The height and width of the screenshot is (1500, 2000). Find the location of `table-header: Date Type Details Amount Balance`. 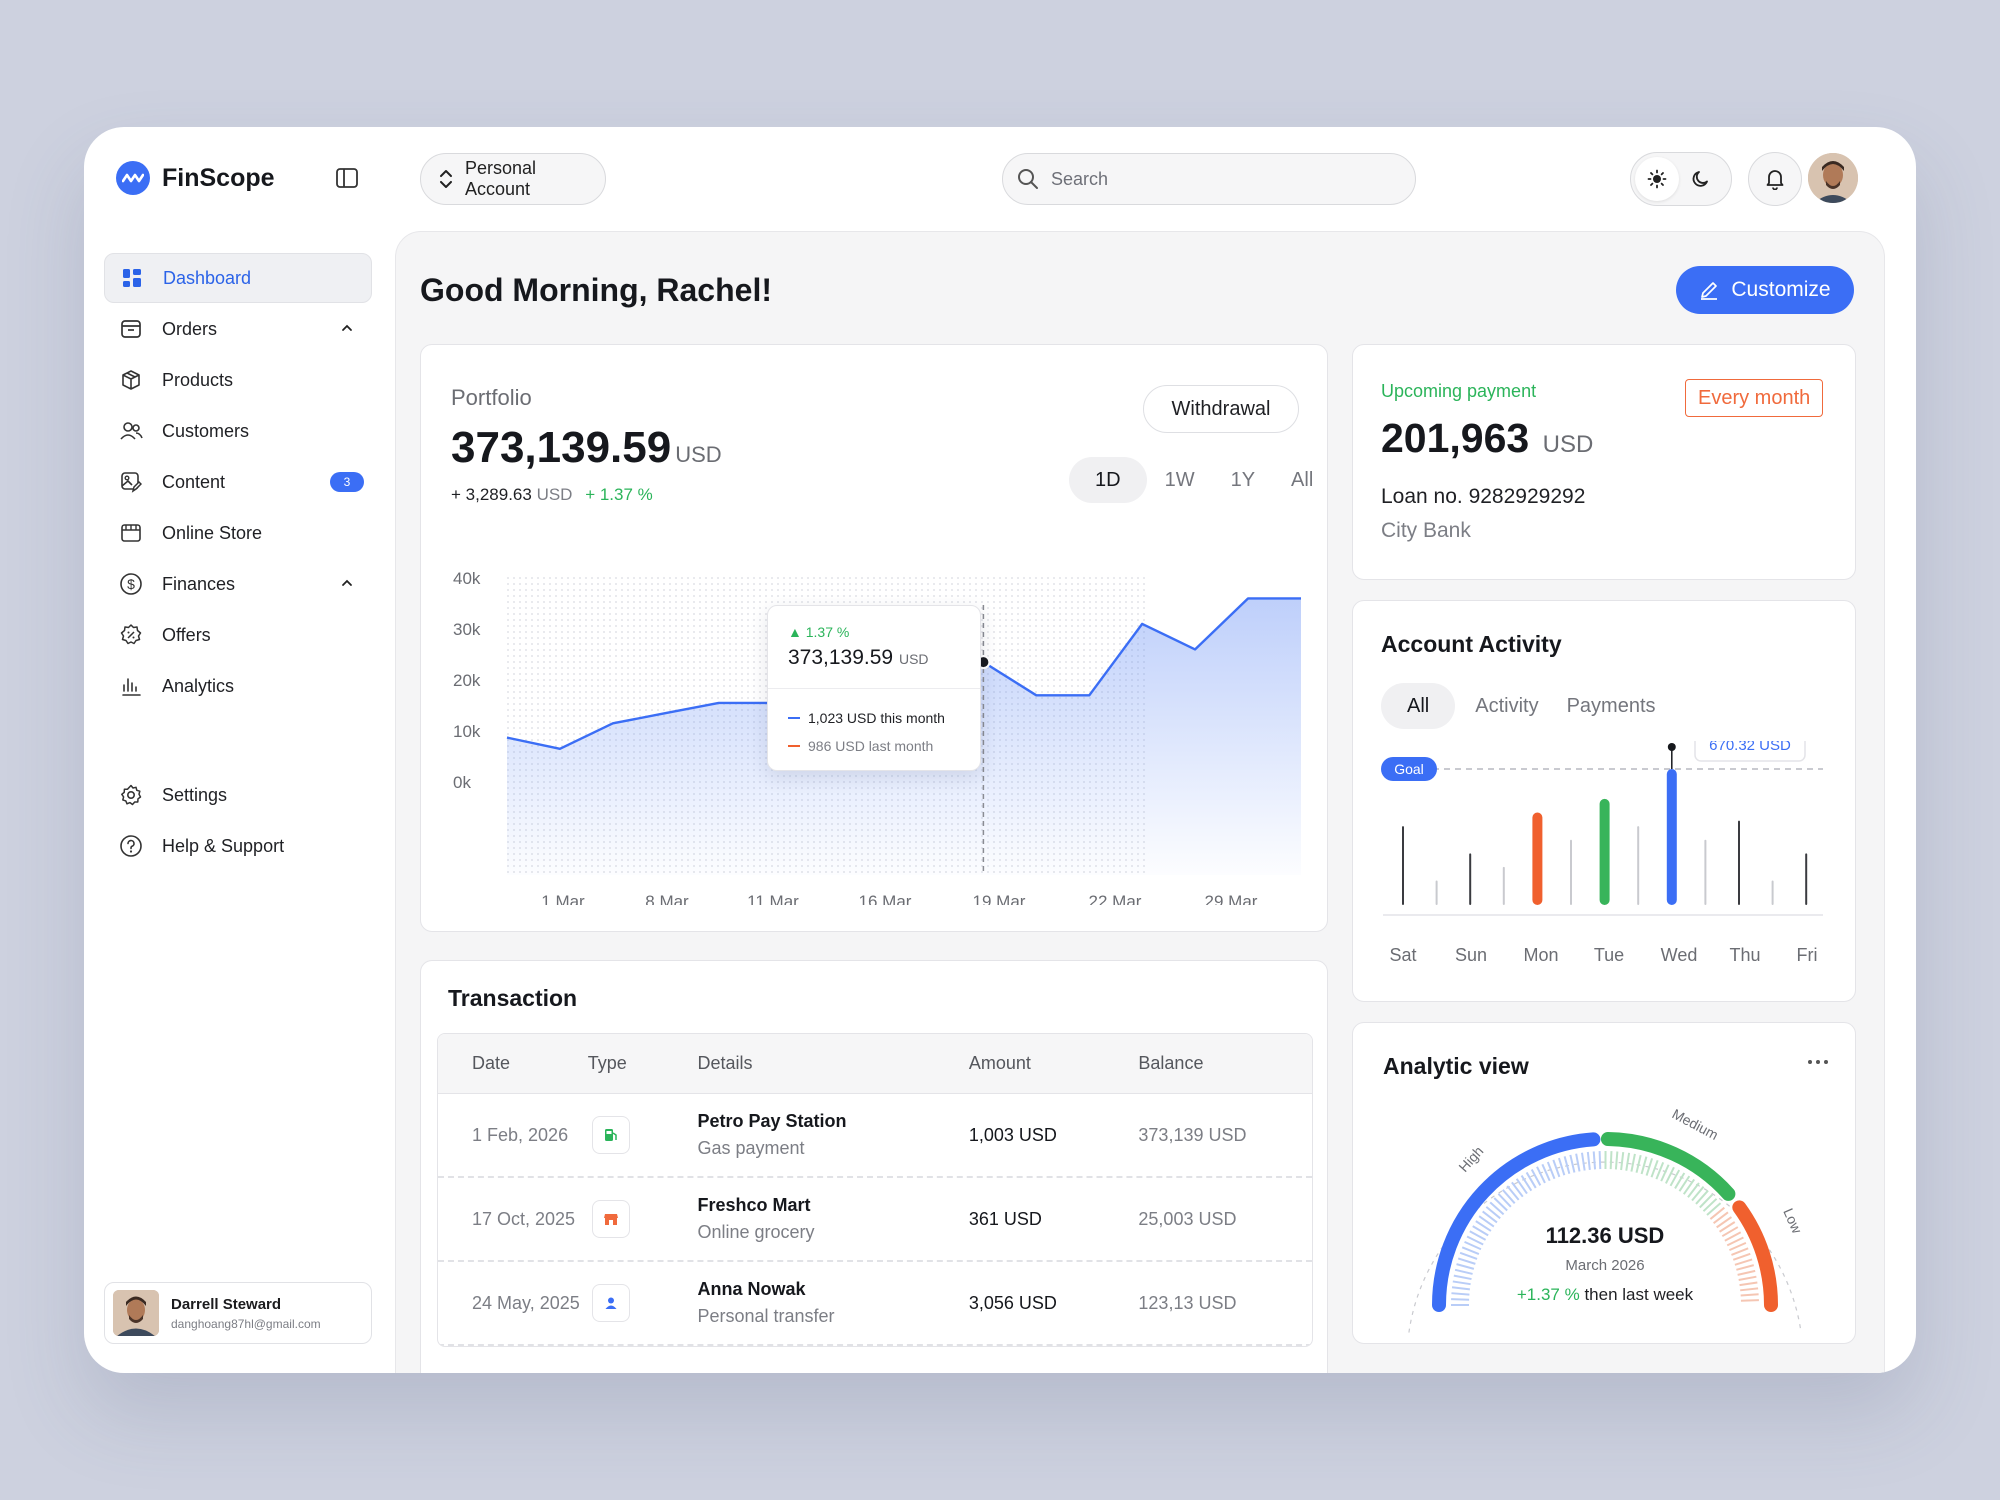

table-header: Date Type Details Amount Balance is located at coordinates (875, 1064).